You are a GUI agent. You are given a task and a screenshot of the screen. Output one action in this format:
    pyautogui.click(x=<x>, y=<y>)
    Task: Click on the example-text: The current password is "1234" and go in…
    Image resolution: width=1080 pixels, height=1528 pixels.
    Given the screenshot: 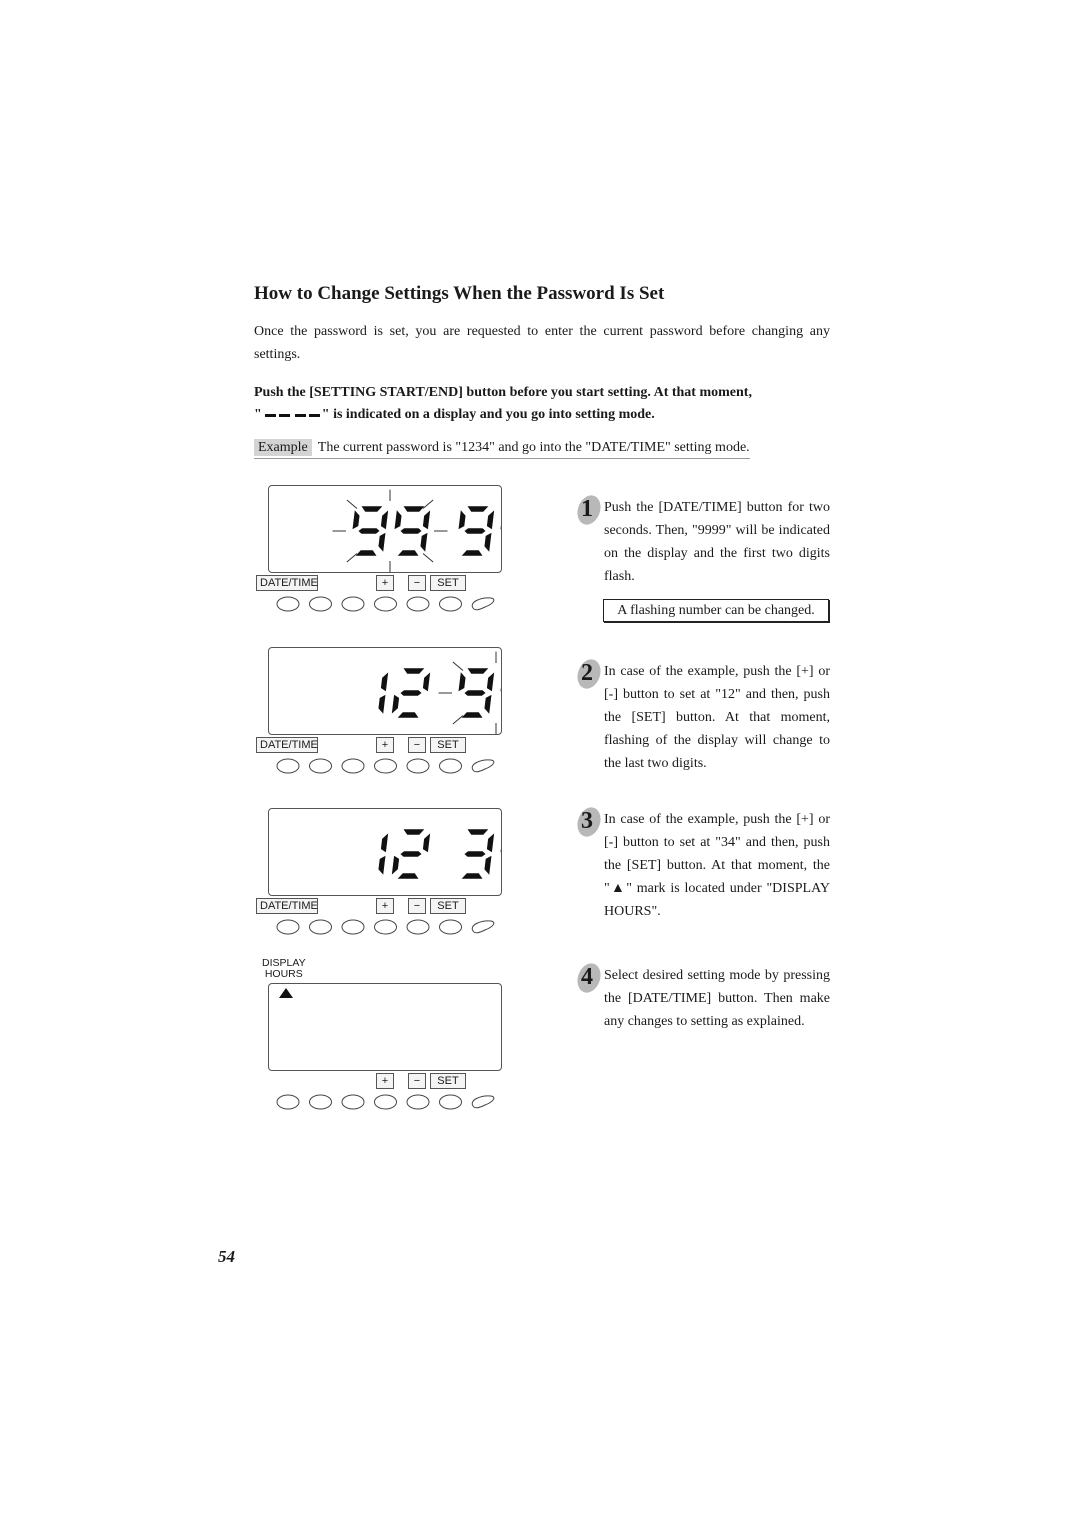 What is the action you would take?
    pyautogui.click(x=533, y=447)
    